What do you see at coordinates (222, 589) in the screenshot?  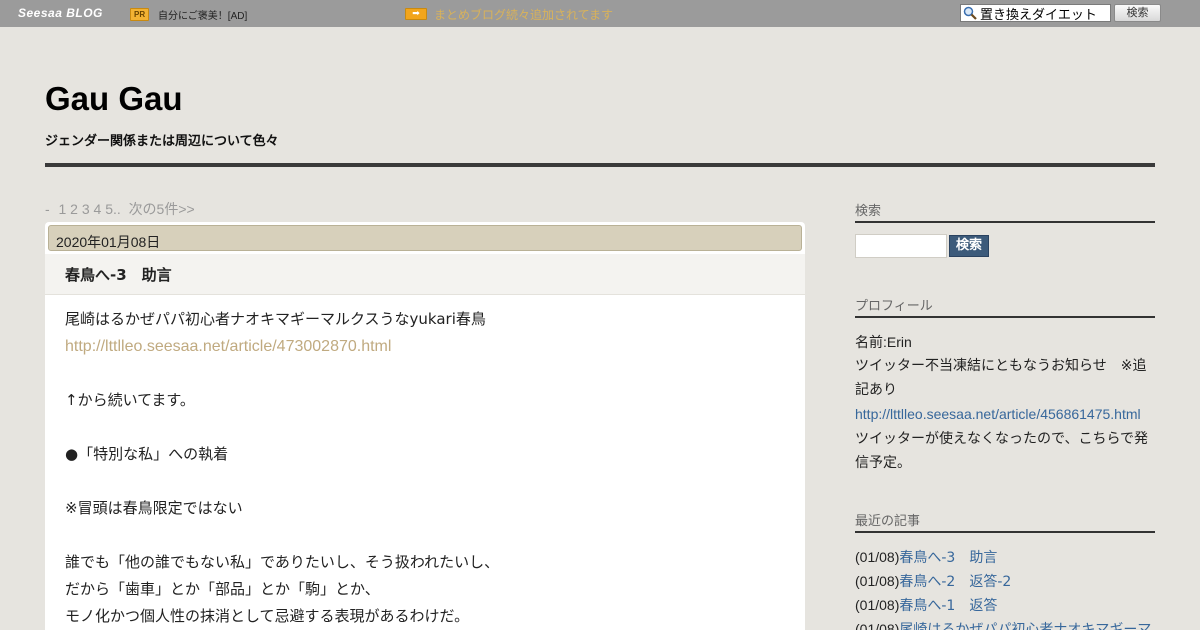 I see `article-line: だから「歯車」とか「部品」とか「駒」とか、` at bounding box center [222, 589].